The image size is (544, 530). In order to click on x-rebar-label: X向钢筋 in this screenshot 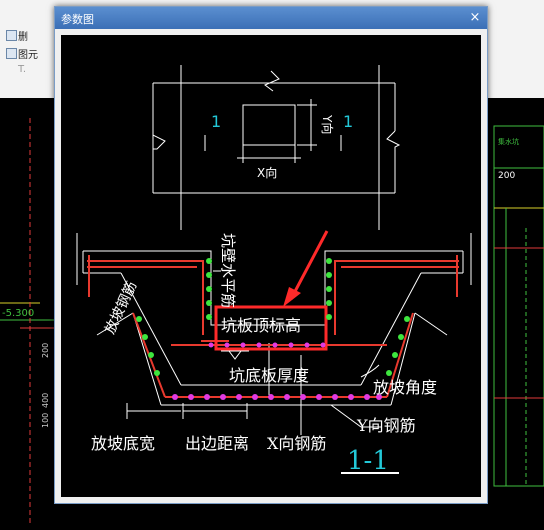, I will do `click(296, 443)`.